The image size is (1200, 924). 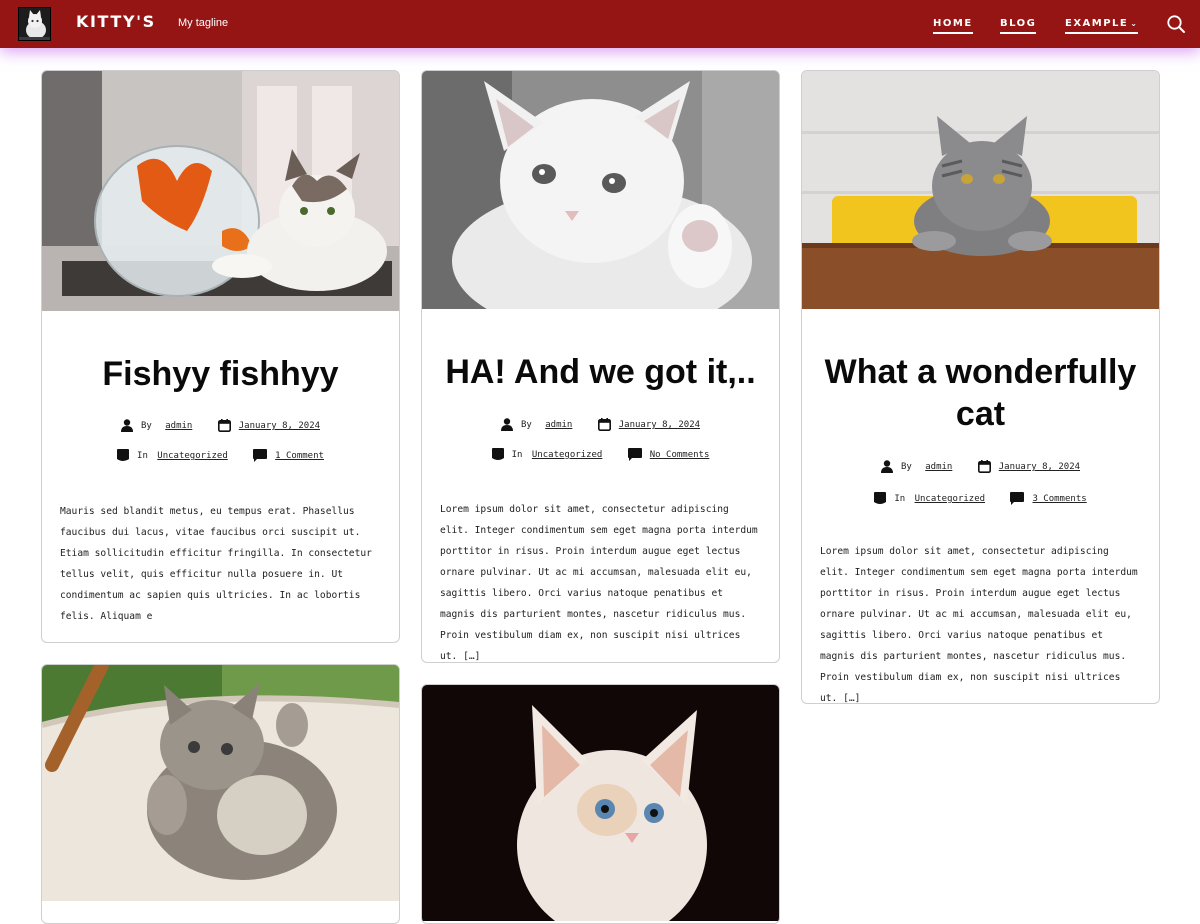 I want to click on nav-item-label: HOME, so click(x=953, y=23).